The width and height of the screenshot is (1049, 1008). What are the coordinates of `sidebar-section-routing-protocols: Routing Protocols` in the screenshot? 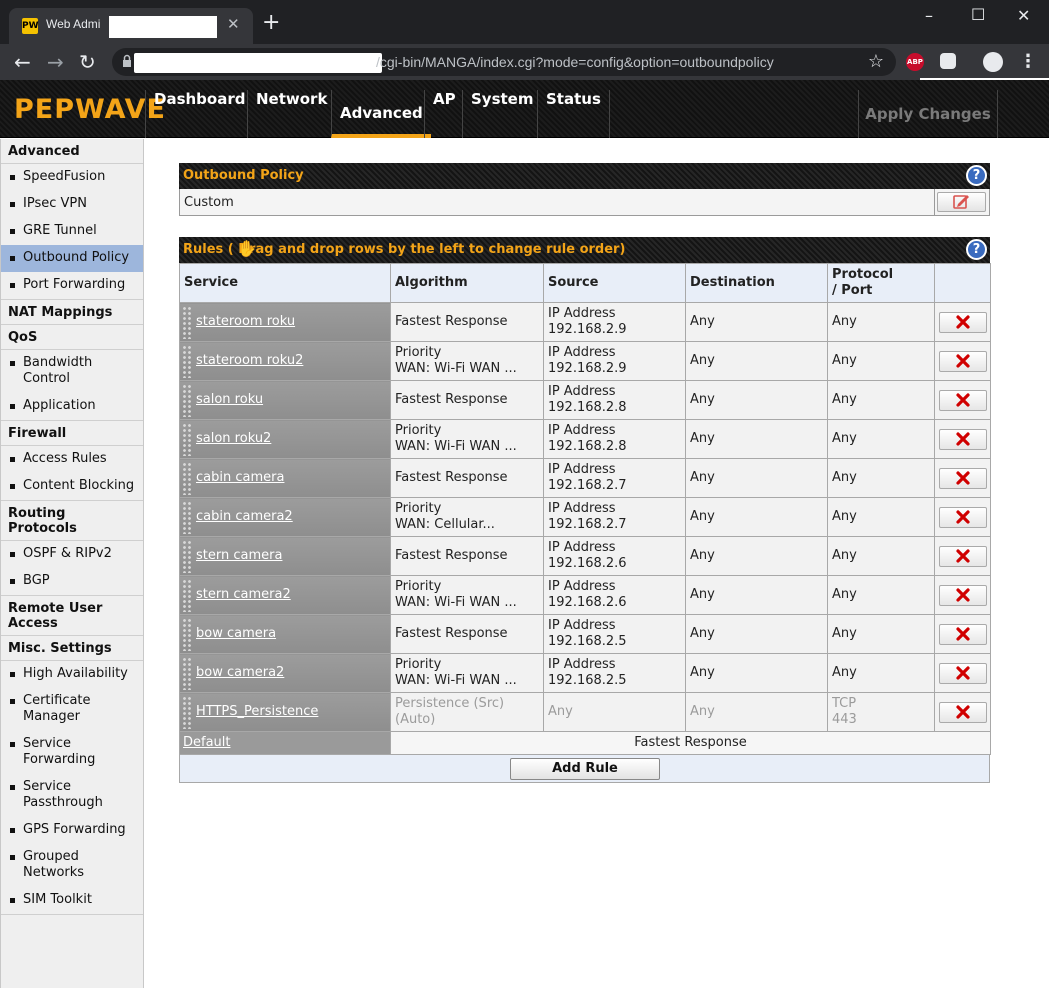 It's located at (72, 521).